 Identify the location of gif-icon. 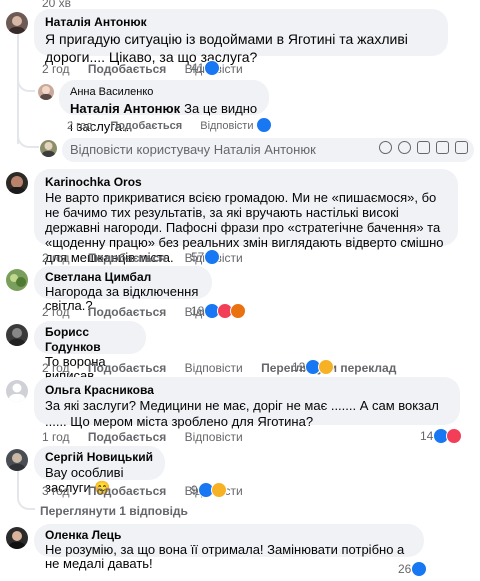
(442, 147).